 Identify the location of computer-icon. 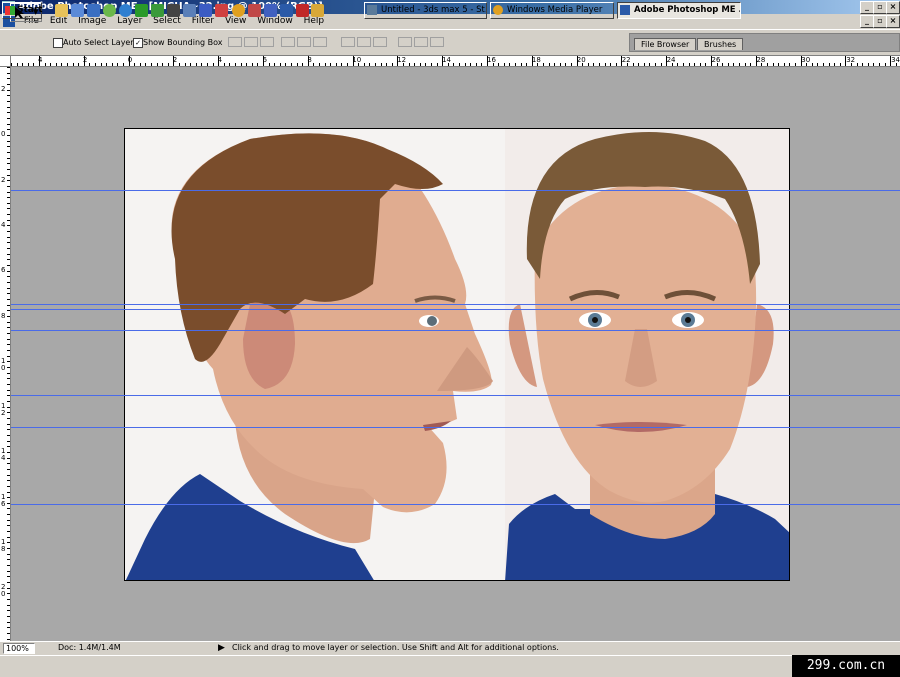
(93, 10).